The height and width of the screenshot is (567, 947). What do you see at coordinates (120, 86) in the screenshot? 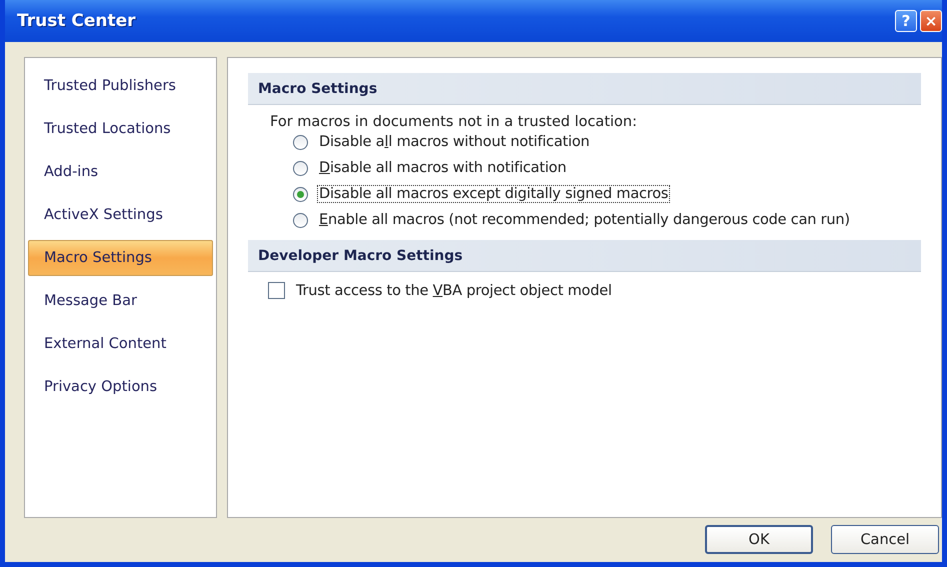
I see `sidebar-item: Trusted Publishers` at bounding box center [120, 86].